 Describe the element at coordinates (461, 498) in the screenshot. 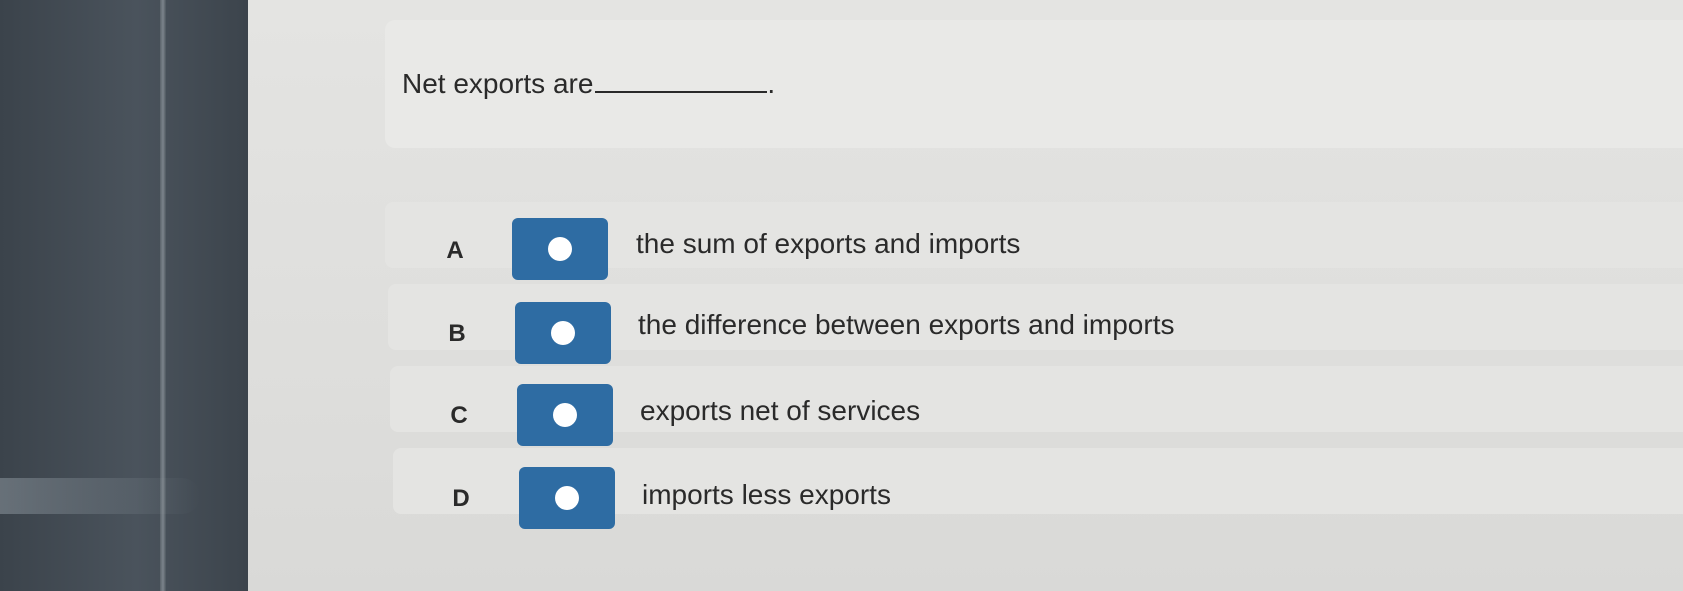

I see `option-letter-d: D` at that location.